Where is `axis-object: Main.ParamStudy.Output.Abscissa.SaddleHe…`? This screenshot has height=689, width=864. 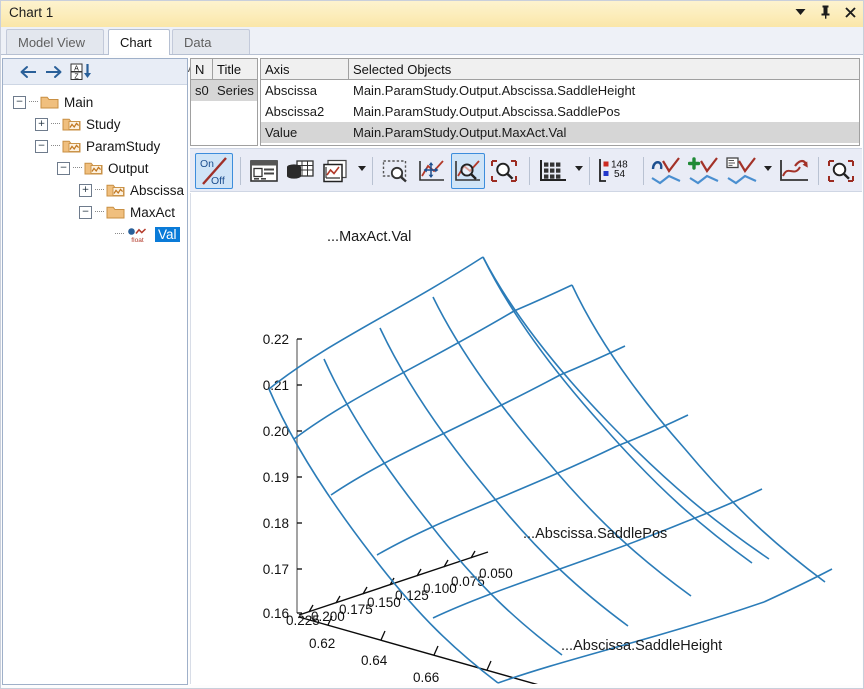
axis-object: Main.ParamStudy.Output.Abscissa.SaddleHe… is located at coordinates (494, 90).